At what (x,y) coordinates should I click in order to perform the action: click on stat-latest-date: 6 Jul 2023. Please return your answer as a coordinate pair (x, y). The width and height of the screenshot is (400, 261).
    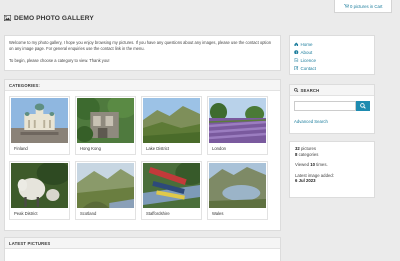
    Looking at the image, I should click on (305, 181).